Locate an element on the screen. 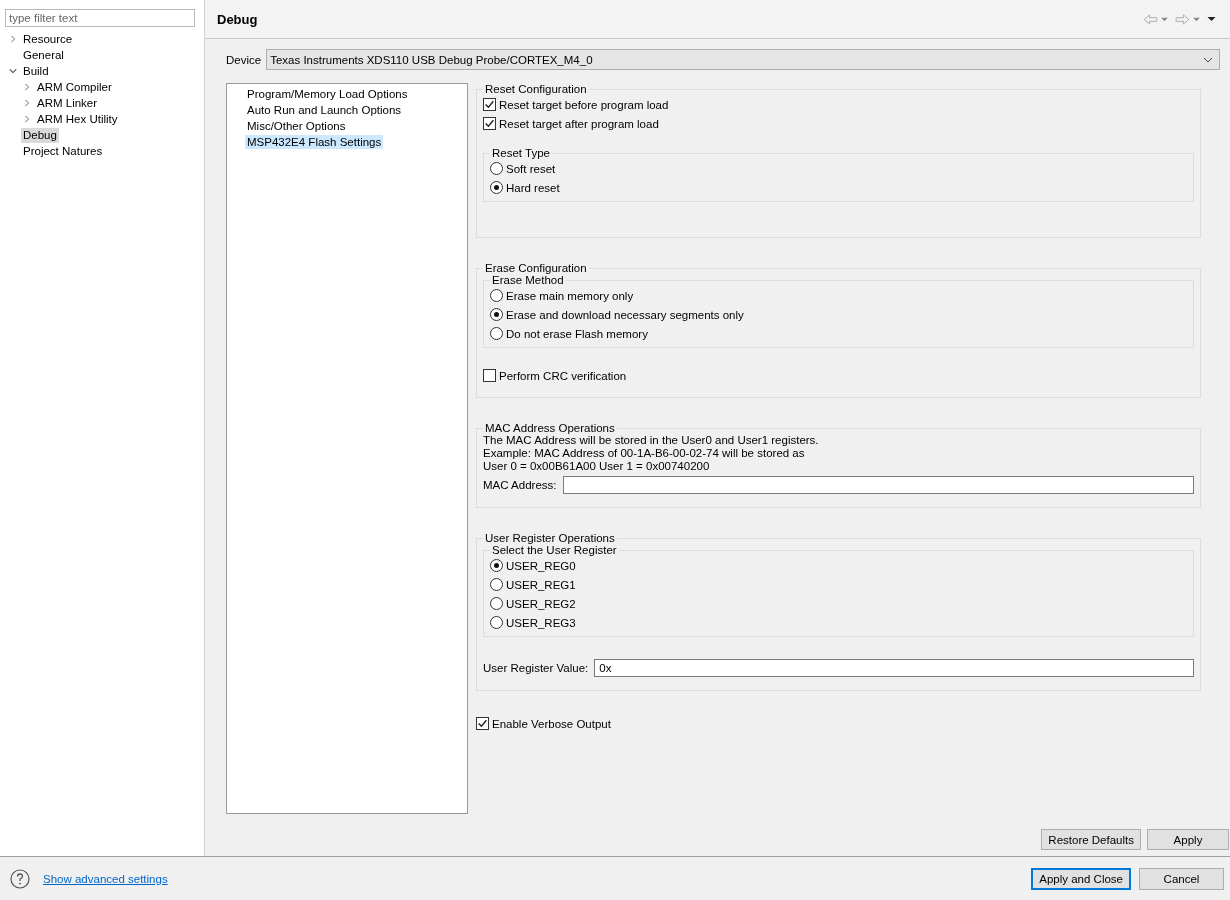 The image size is (1230, 900). dialog-button: Cancel is located at coordinates (1181, 878).